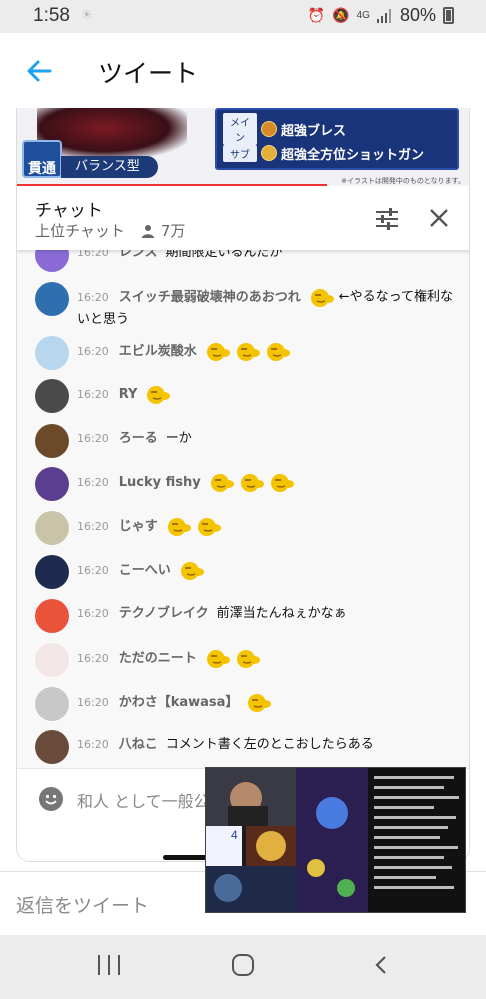  What do you see at coordinates (224, 255) in the screenshot?
I see `message-text: 期間限定いるんだが` at bounding box center [224, 255].